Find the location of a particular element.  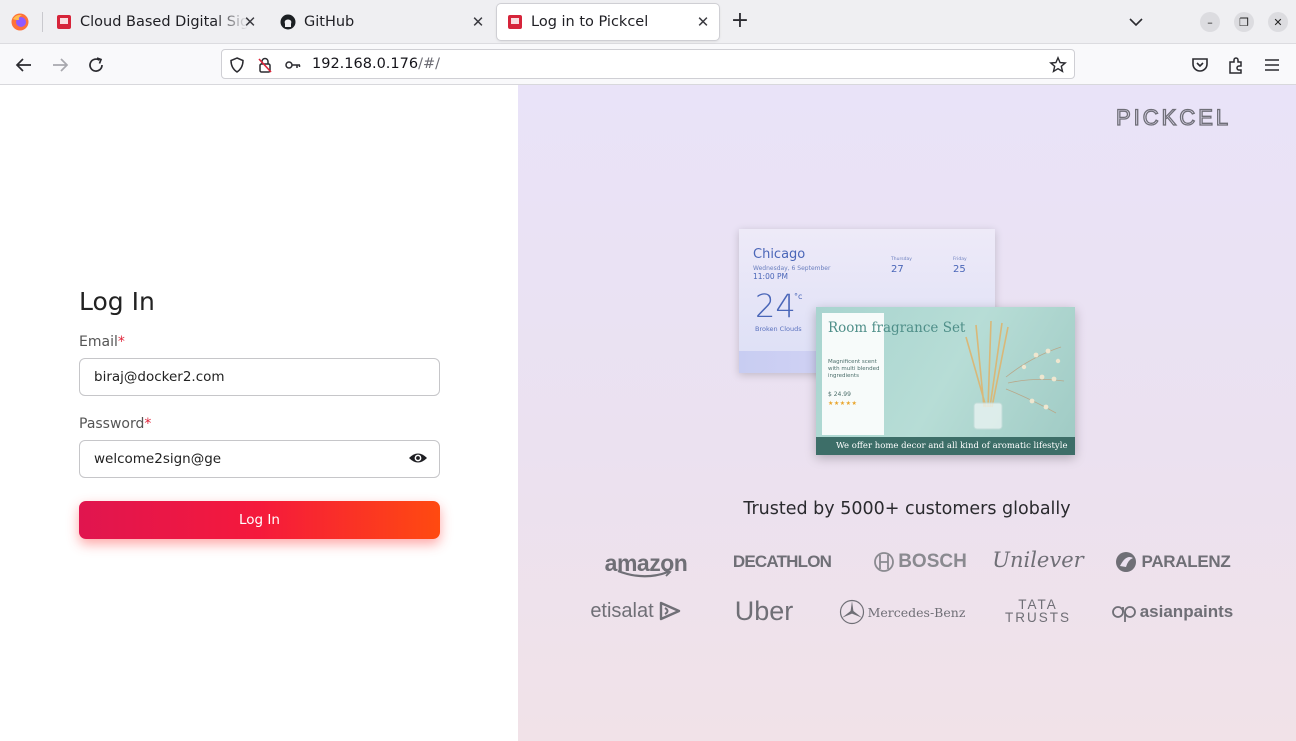

forecast-day-2: Friday is located at coordinates (960, 259).